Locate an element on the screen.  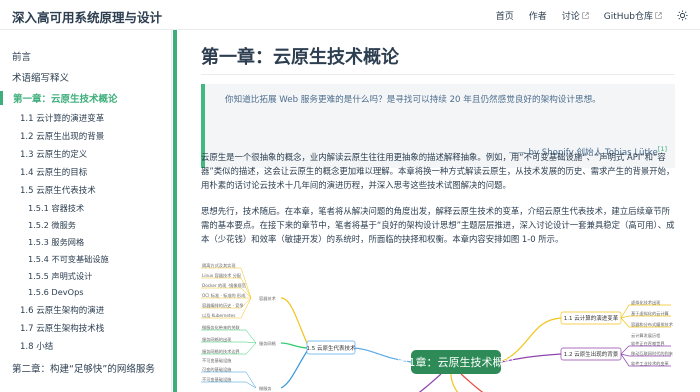
nav-author: 作者 is located at coordinates (538, 15).